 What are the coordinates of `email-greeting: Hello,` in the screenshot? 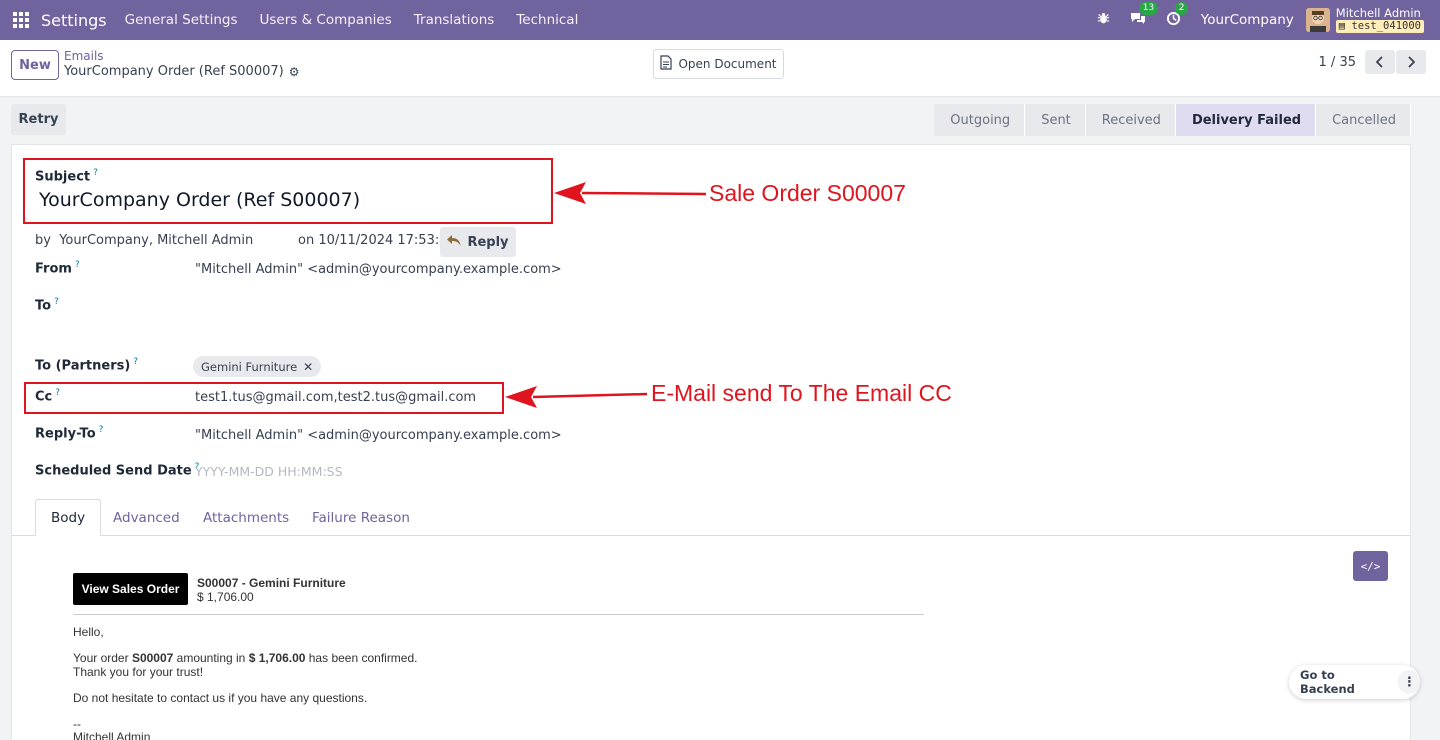 It's located at (88, 632).